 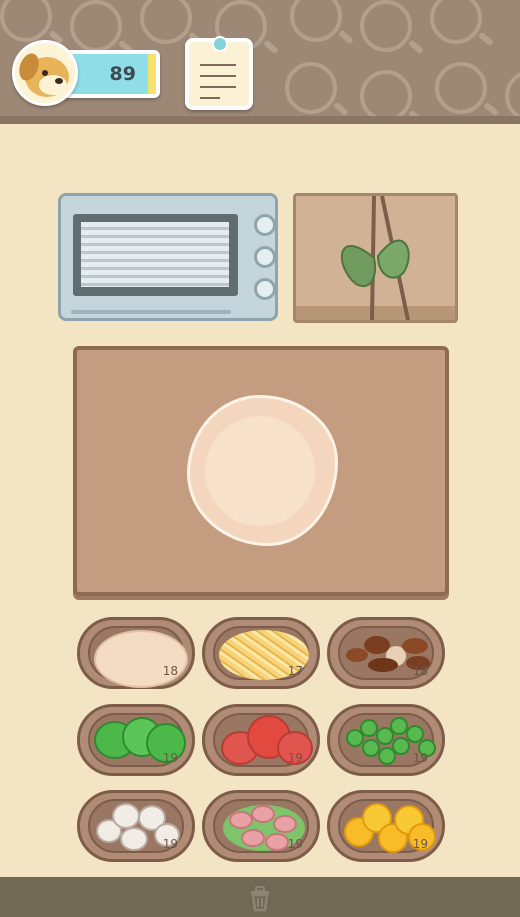 I want to click on pizza-dough, so click(x=262, y=470).